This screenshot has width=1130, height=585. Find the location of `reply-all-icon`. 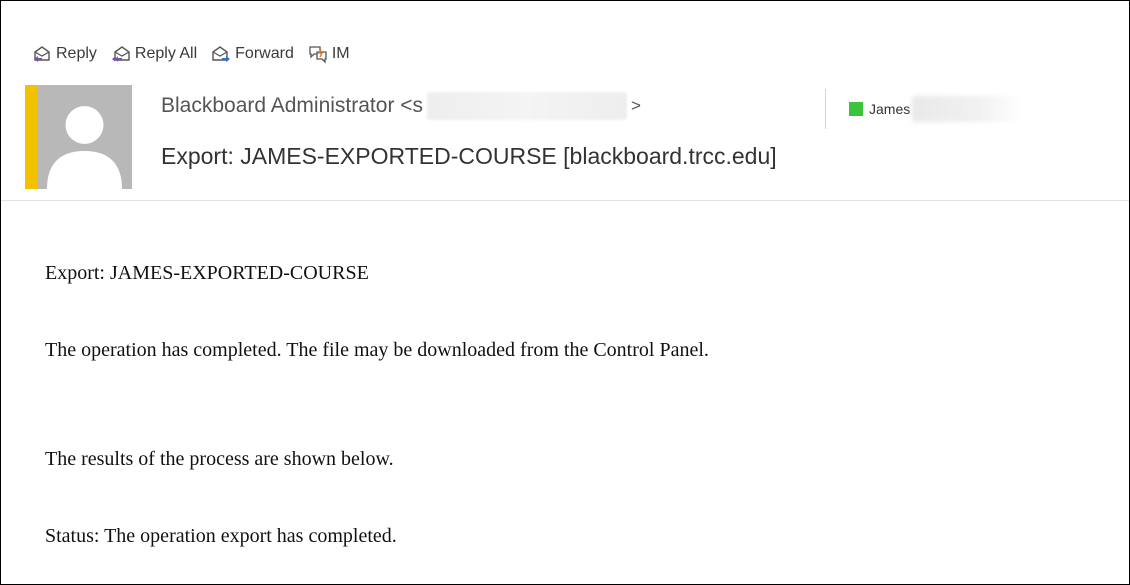

reply-all-icon is located at coordinates (120, 54).